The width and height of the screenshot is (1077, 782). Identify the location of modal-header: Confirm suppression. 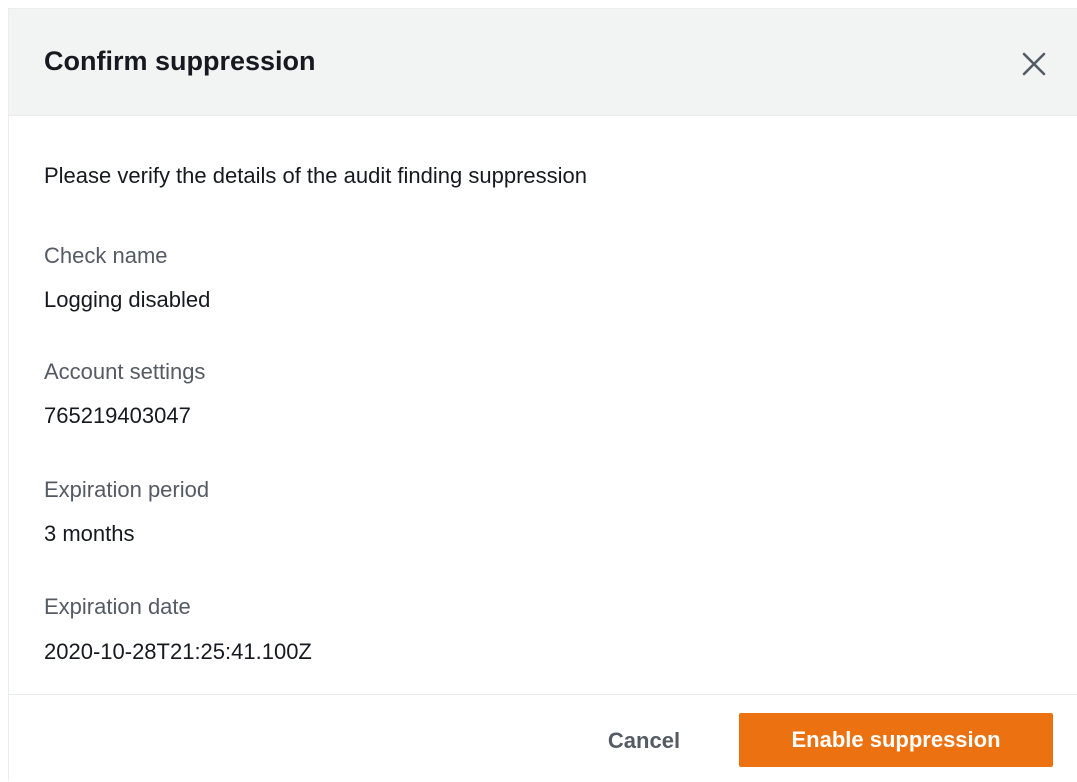
(543, 62).